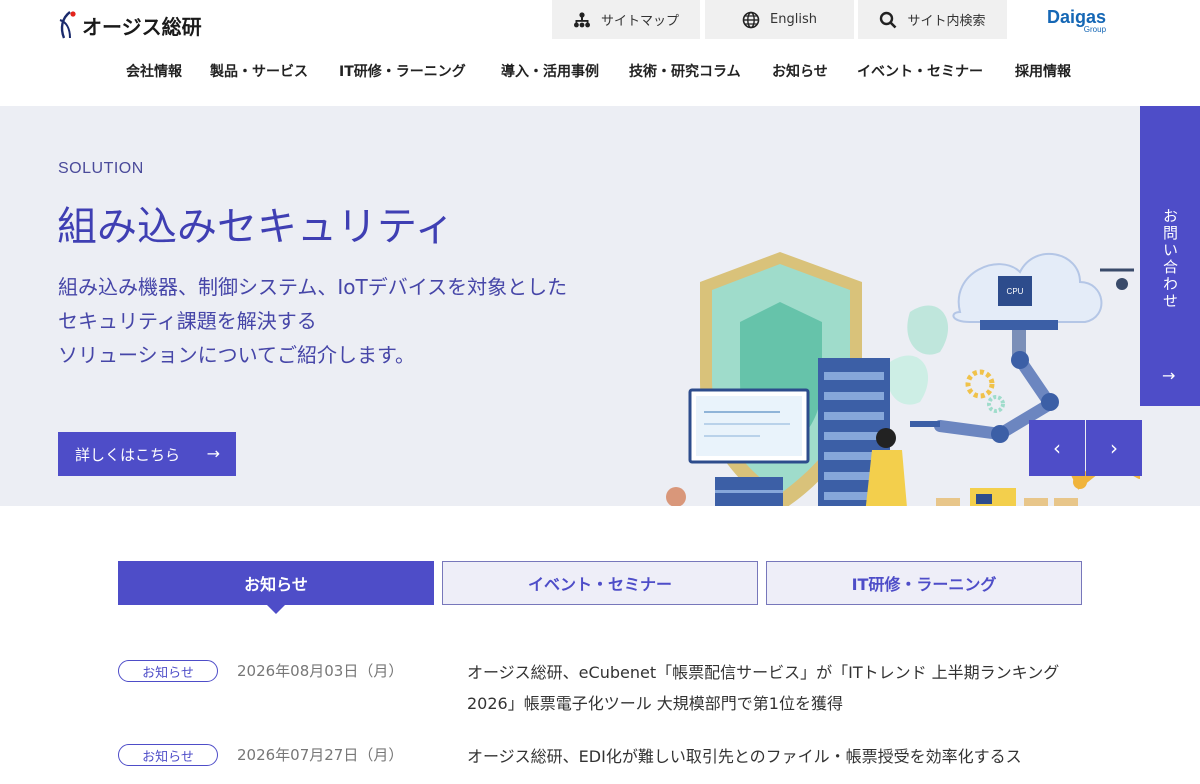 The height and width of the screenshot is (784, 1200). What do you see at coordinates (920, 71) in the screenshot?
I see `nav-item-events: イベント・セミナー` at bounding box center [920, 71].